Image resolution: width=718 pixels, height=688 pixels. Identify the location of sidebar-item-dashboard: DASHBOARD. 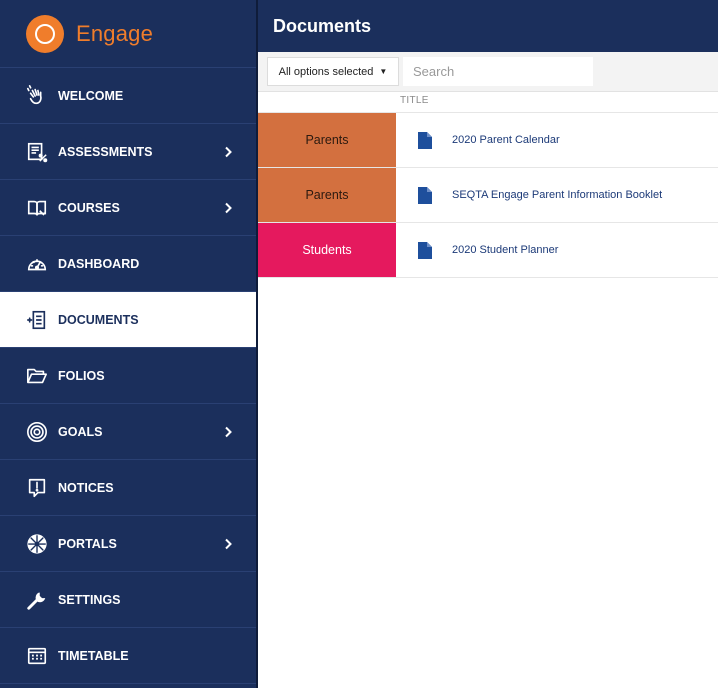
(128, 264).